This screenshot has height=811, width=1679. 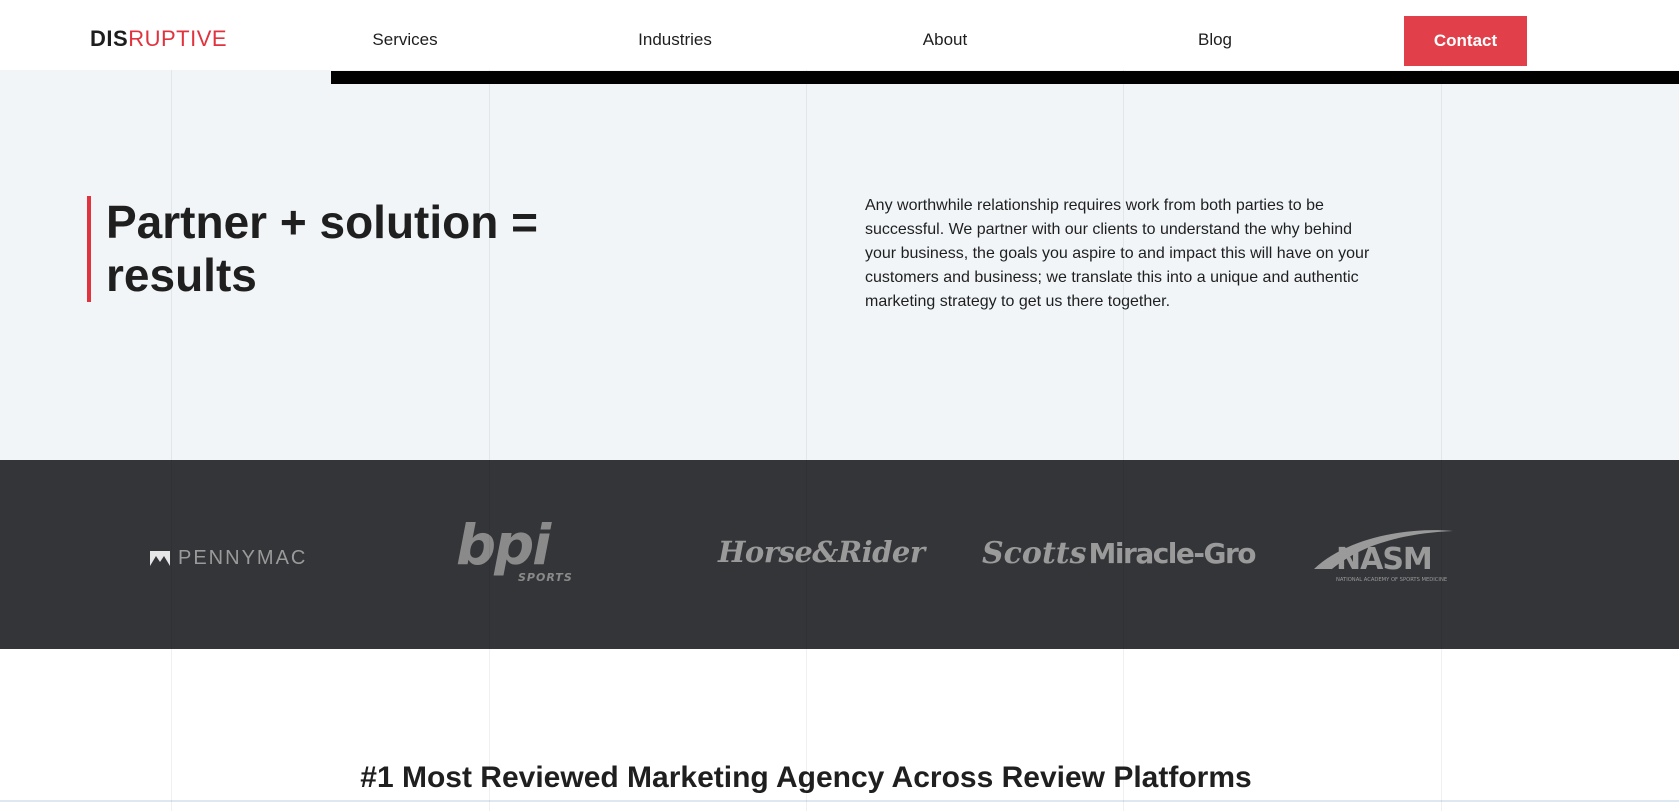 I want to click on pennymac-mark-icon, so click(x=160, y=558).